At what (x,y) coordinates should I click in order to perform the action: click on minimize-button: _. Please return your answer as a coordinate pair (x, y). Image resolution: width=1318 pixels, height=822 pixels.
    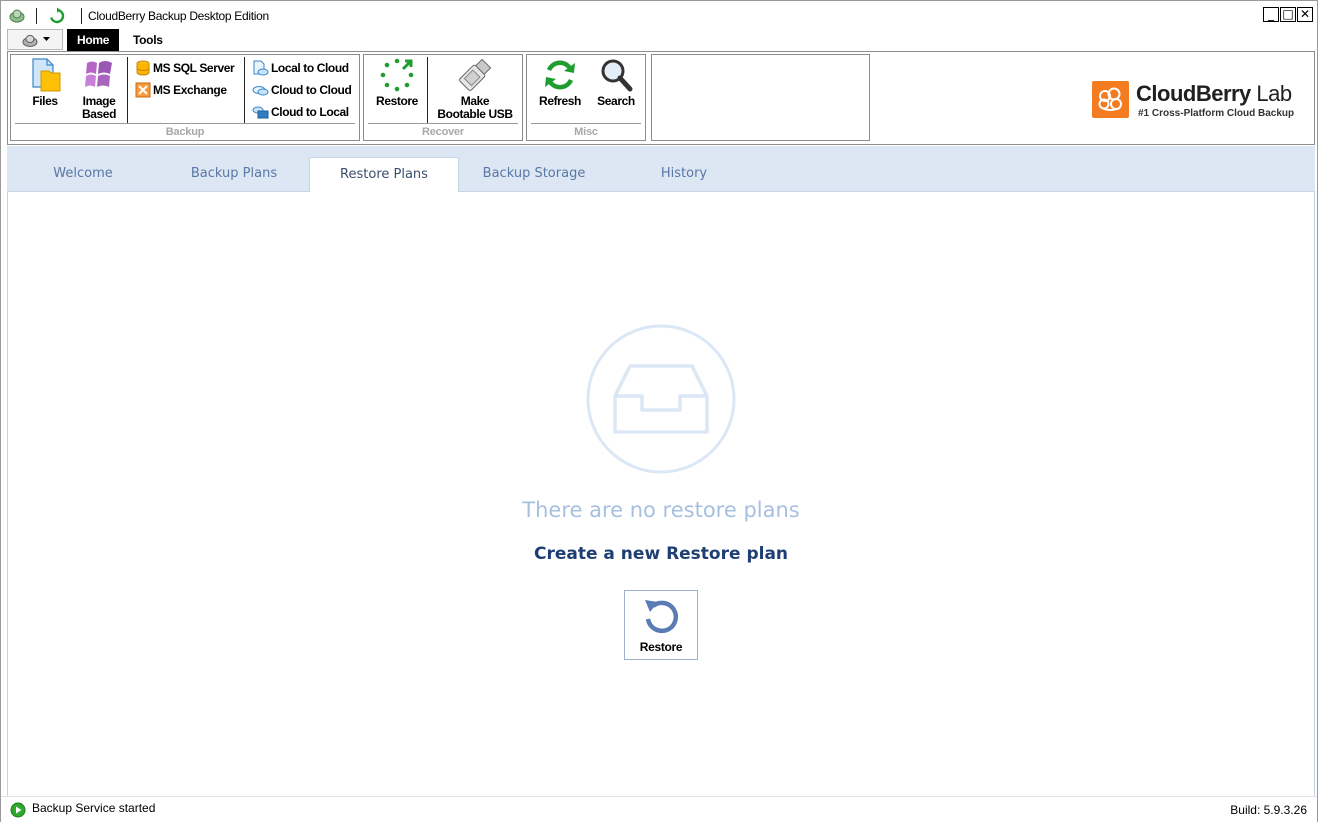
    Looking at the image, I should click on (1271, 14).